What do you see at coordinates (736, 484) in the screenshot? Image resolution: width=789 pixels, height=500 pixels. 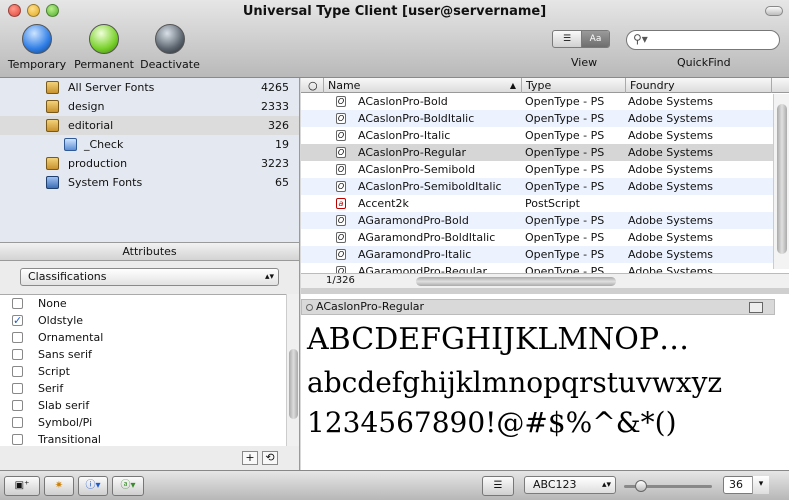 I see `point-size-value: 36` at bounding box center [736, 484].